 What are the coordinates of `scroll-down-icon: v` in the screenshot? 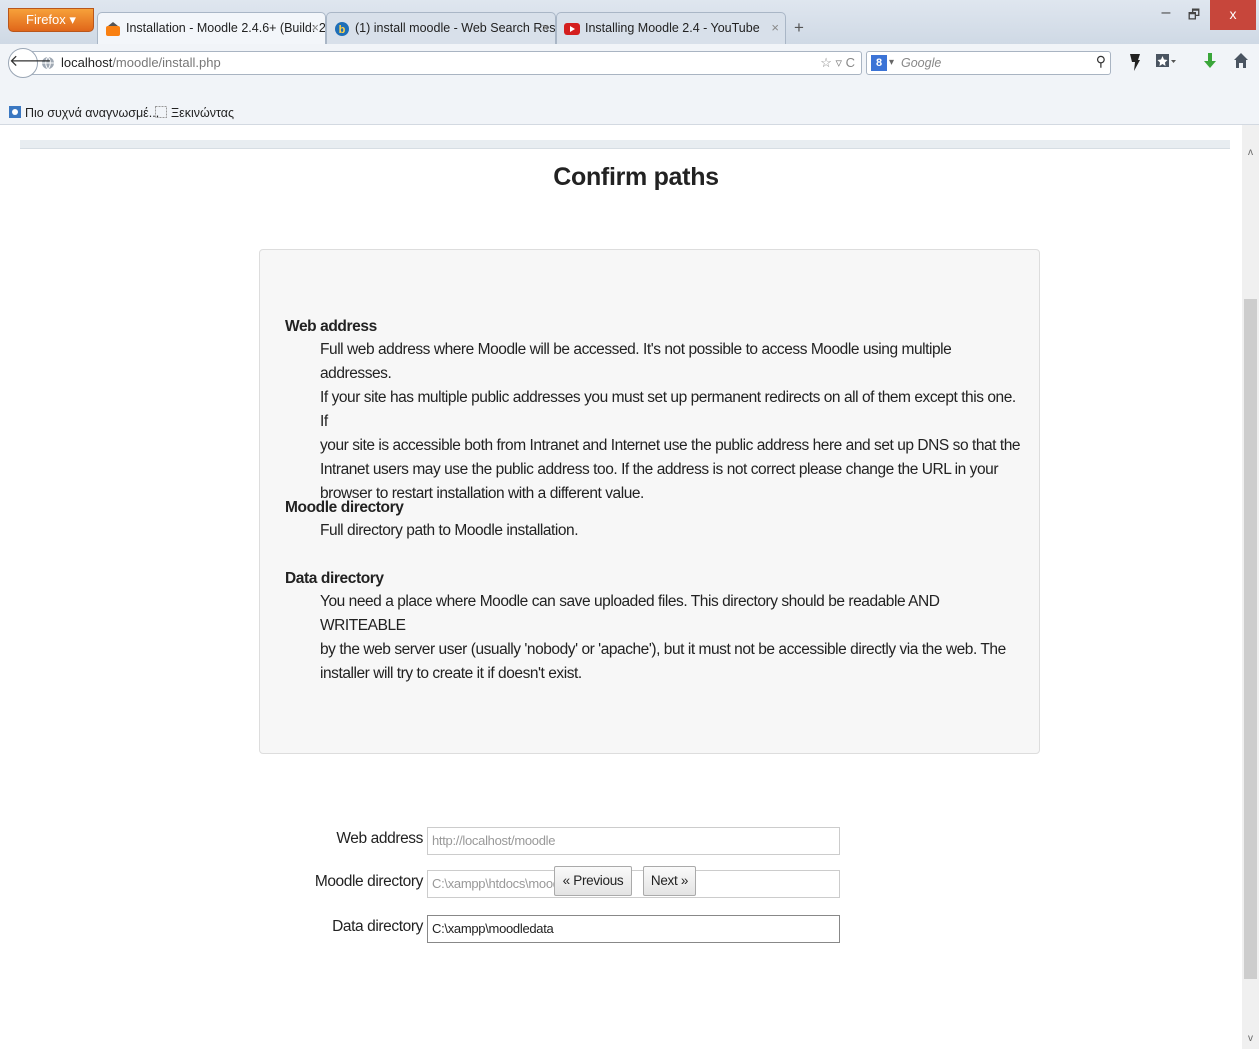 It's located at (1250, 1040).